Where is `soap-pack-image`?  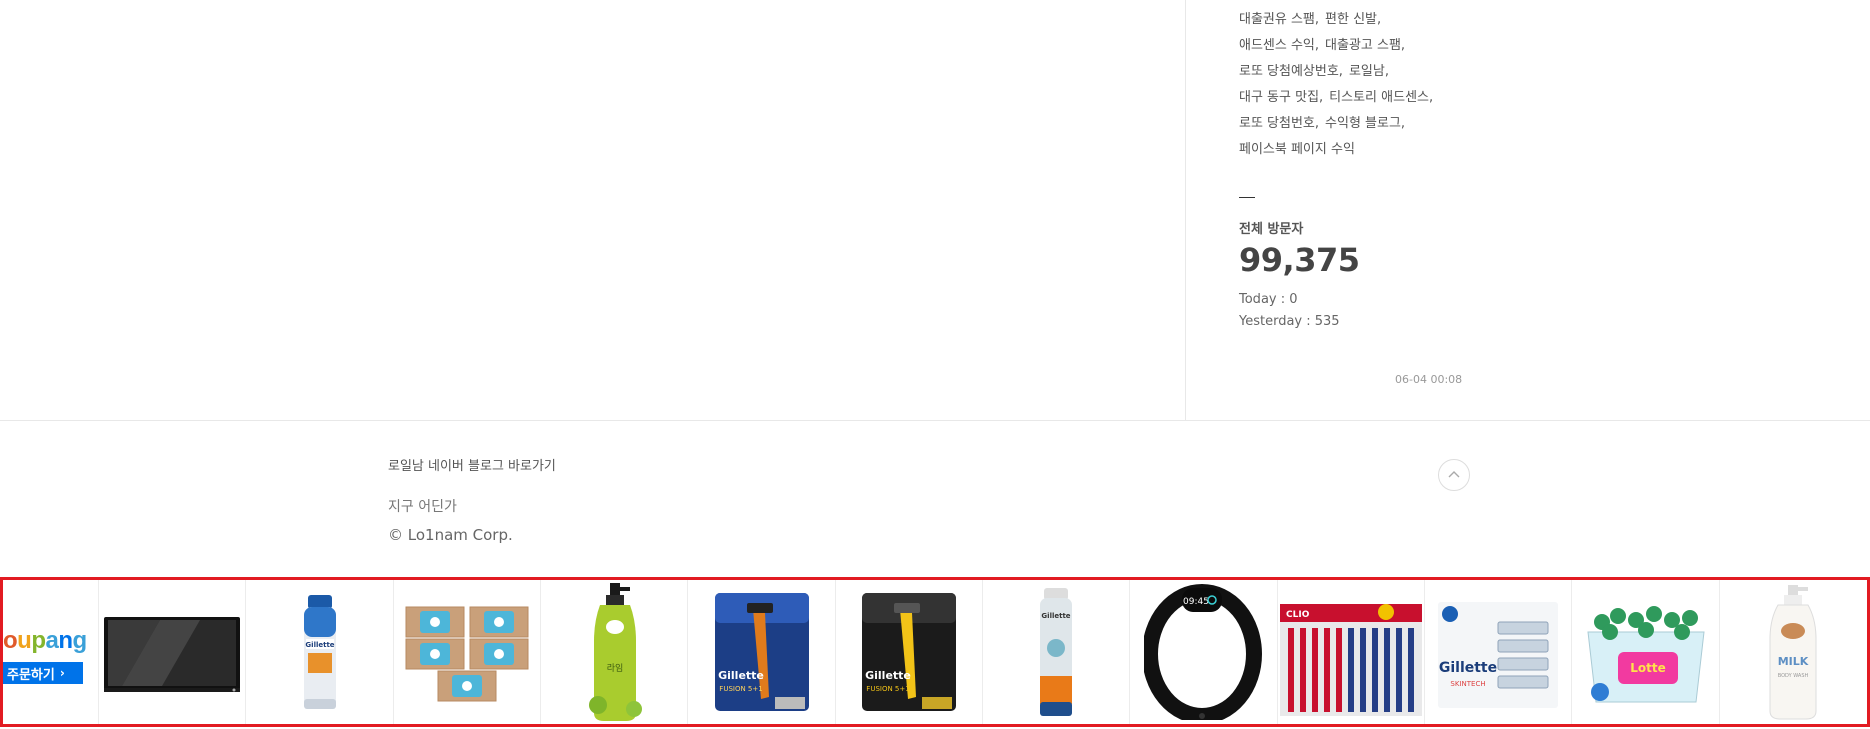
soap-pack-image is located at coordinates (467, 654).